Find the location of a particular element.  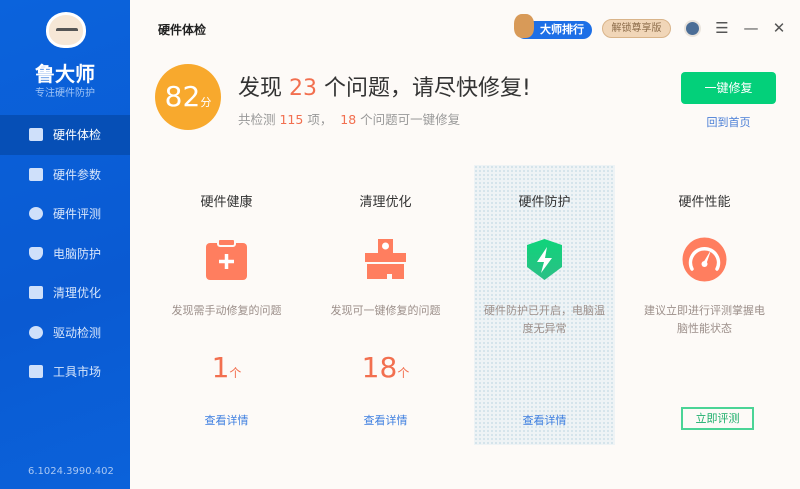

card-cleanup: 清理优化 发现可一键修复的问题 18个 查看详情 is located at coordinates (385, 305).